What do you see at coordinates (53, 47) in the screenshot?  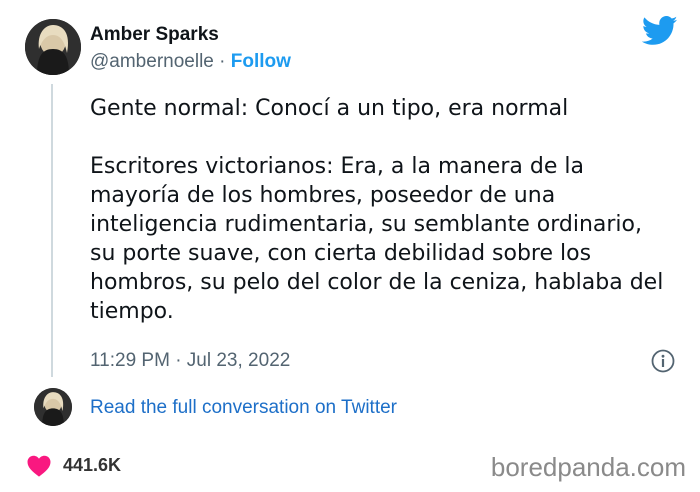 I see `author-avatar` at bounding box center [53, 47].